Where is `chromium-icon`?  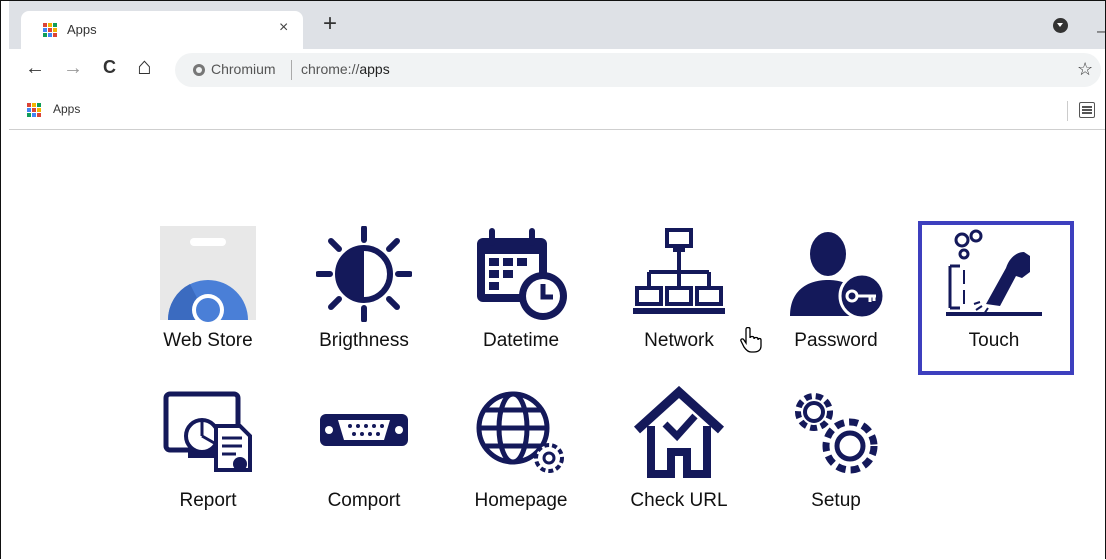 chromium-icon is located at coordinates (199, 70).